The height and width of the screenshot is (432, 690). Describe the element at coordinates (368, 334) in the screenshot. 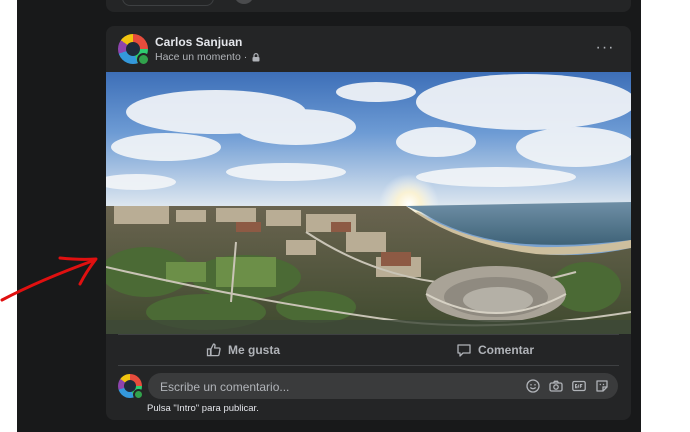

I see `actions-top-divider` at that location.